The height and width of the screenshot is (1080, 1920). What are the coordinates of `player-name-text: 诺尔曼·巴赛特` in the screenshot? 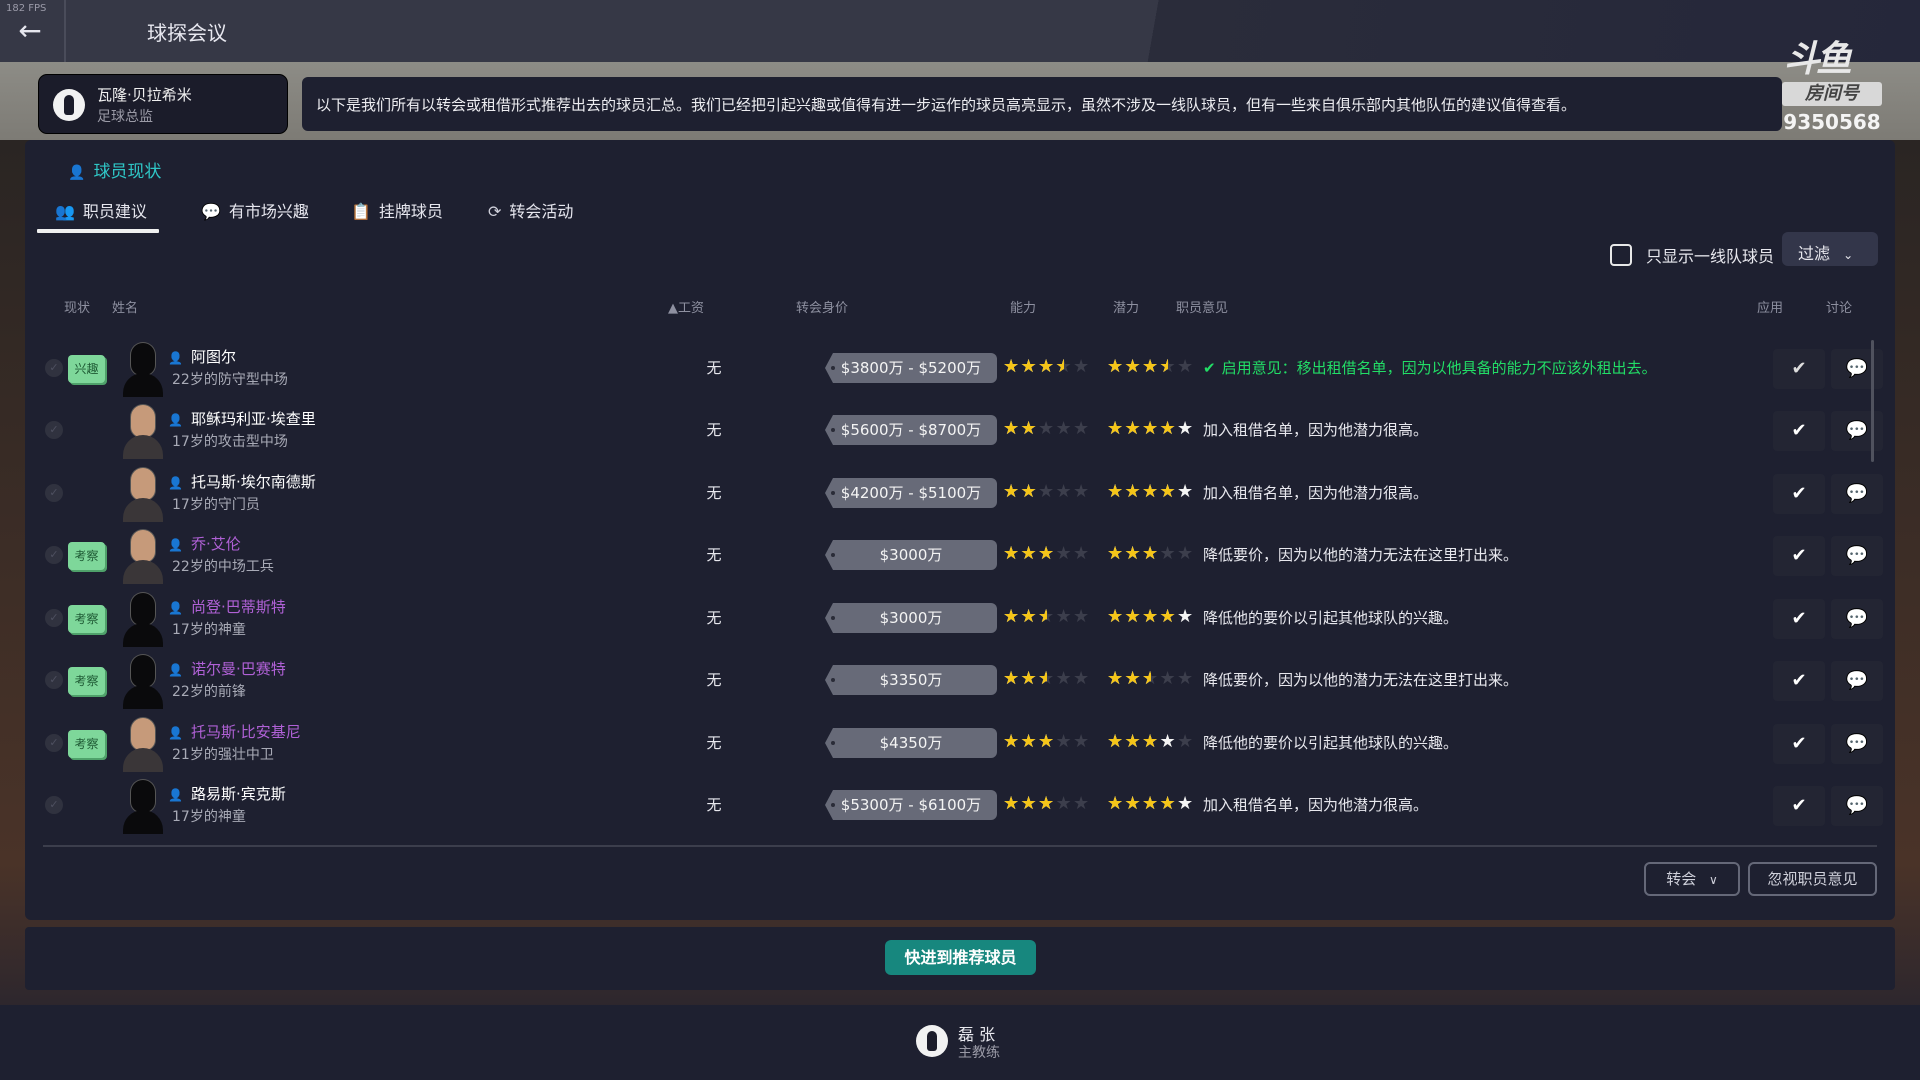 It's located at (238, 669).